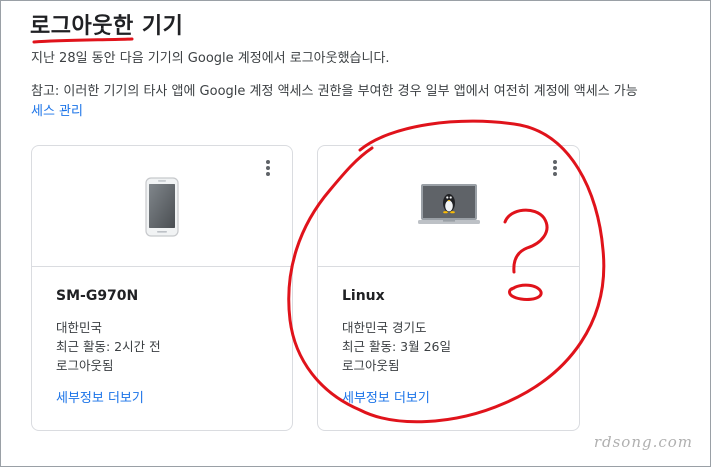  Describe the element at coordinates (384, 327) in the screenshot. I see `device-location: 대한민국 경기도` at that location.